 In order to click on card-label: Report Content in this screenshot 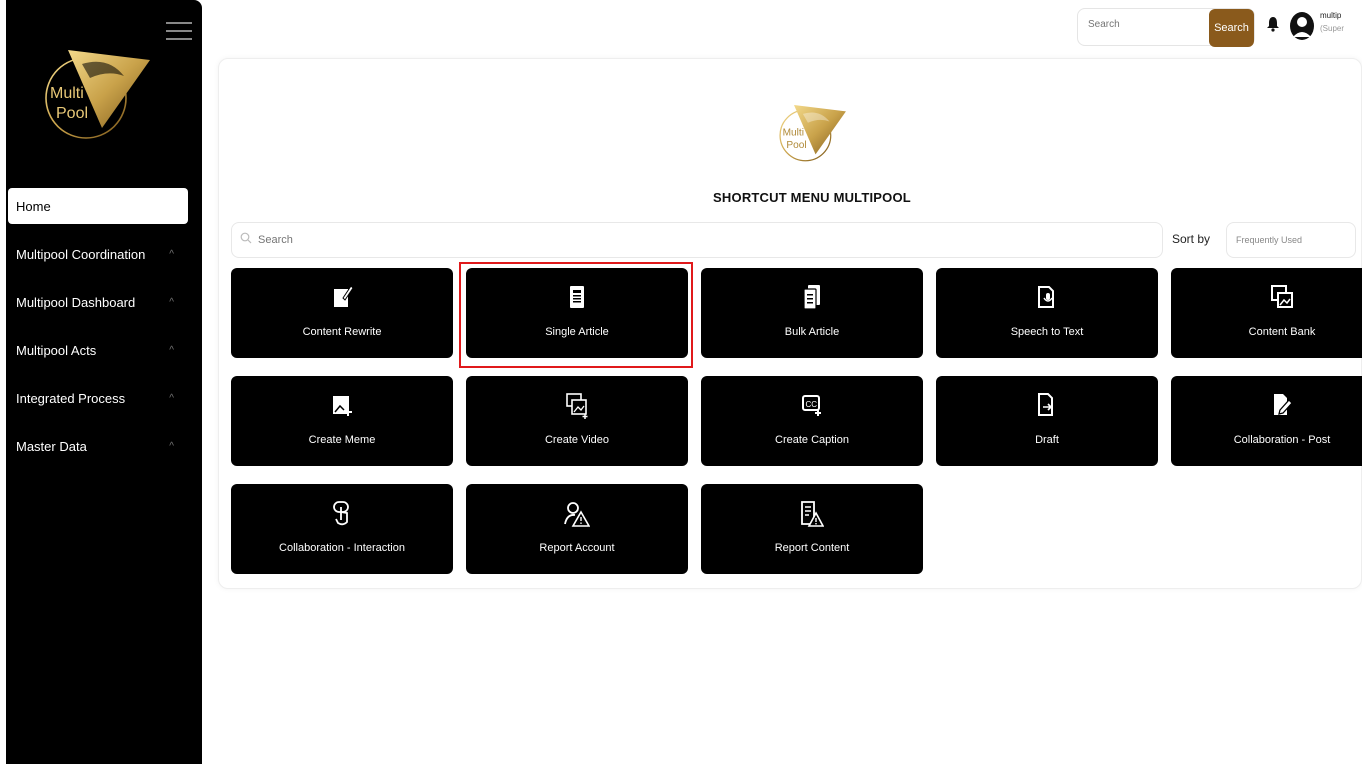, I will do `click(812, 548)`.